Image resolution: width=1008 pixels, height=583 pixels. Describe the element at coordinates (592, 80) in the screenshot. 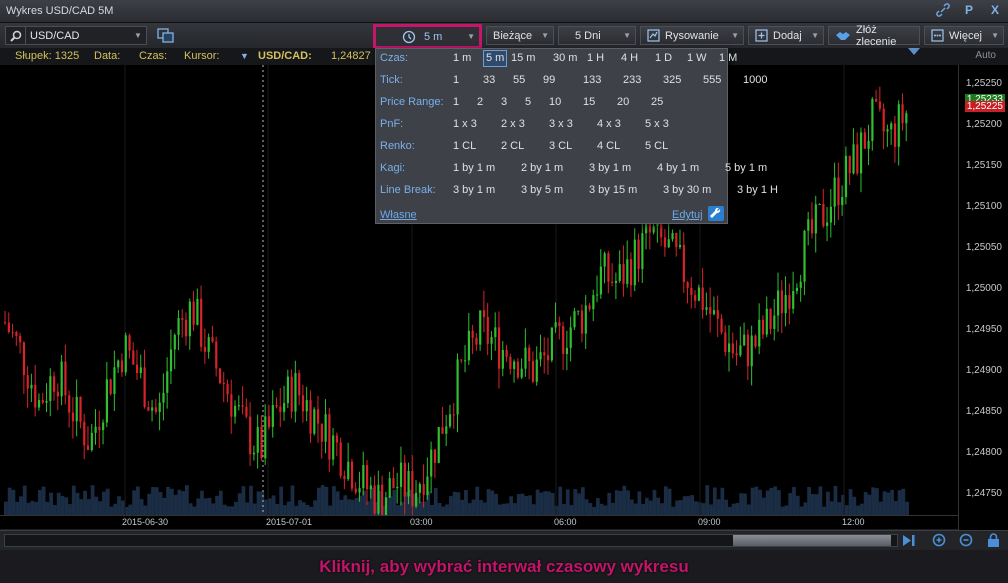

I see `interval-option: 133` at that location.